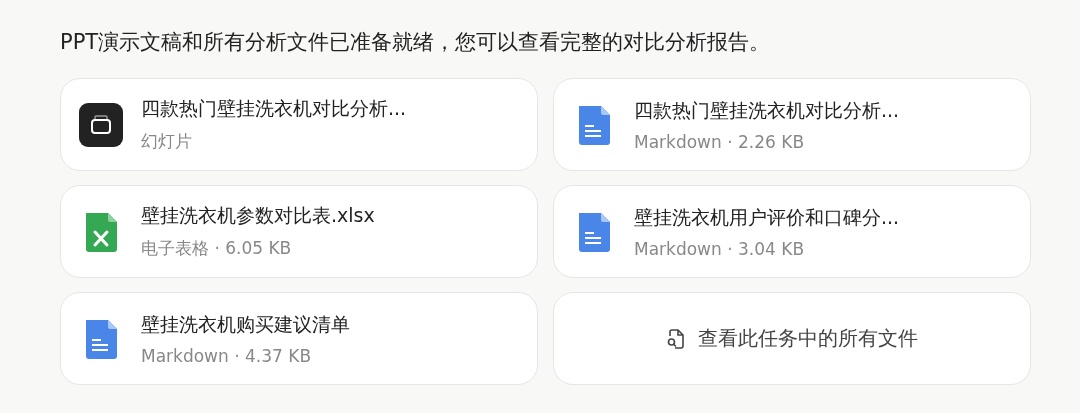 Image resolution: width=1080 pixels, height=413 pixels. I want to click on file-name: 壁挂洗衣机参数对比表.xlsx, so click(258, 215).